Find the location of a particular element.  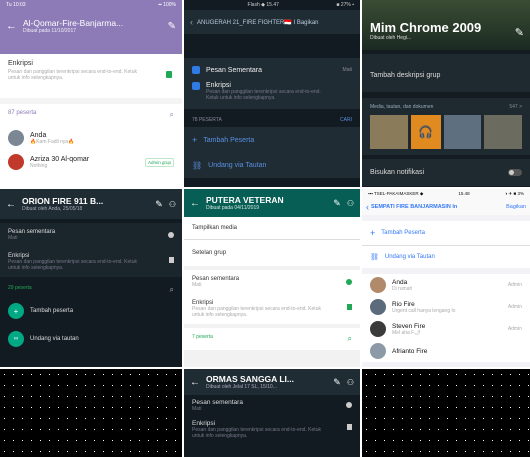

mute-notifications-row: Bisukan notifikasi is located at coordinates (446, 172).